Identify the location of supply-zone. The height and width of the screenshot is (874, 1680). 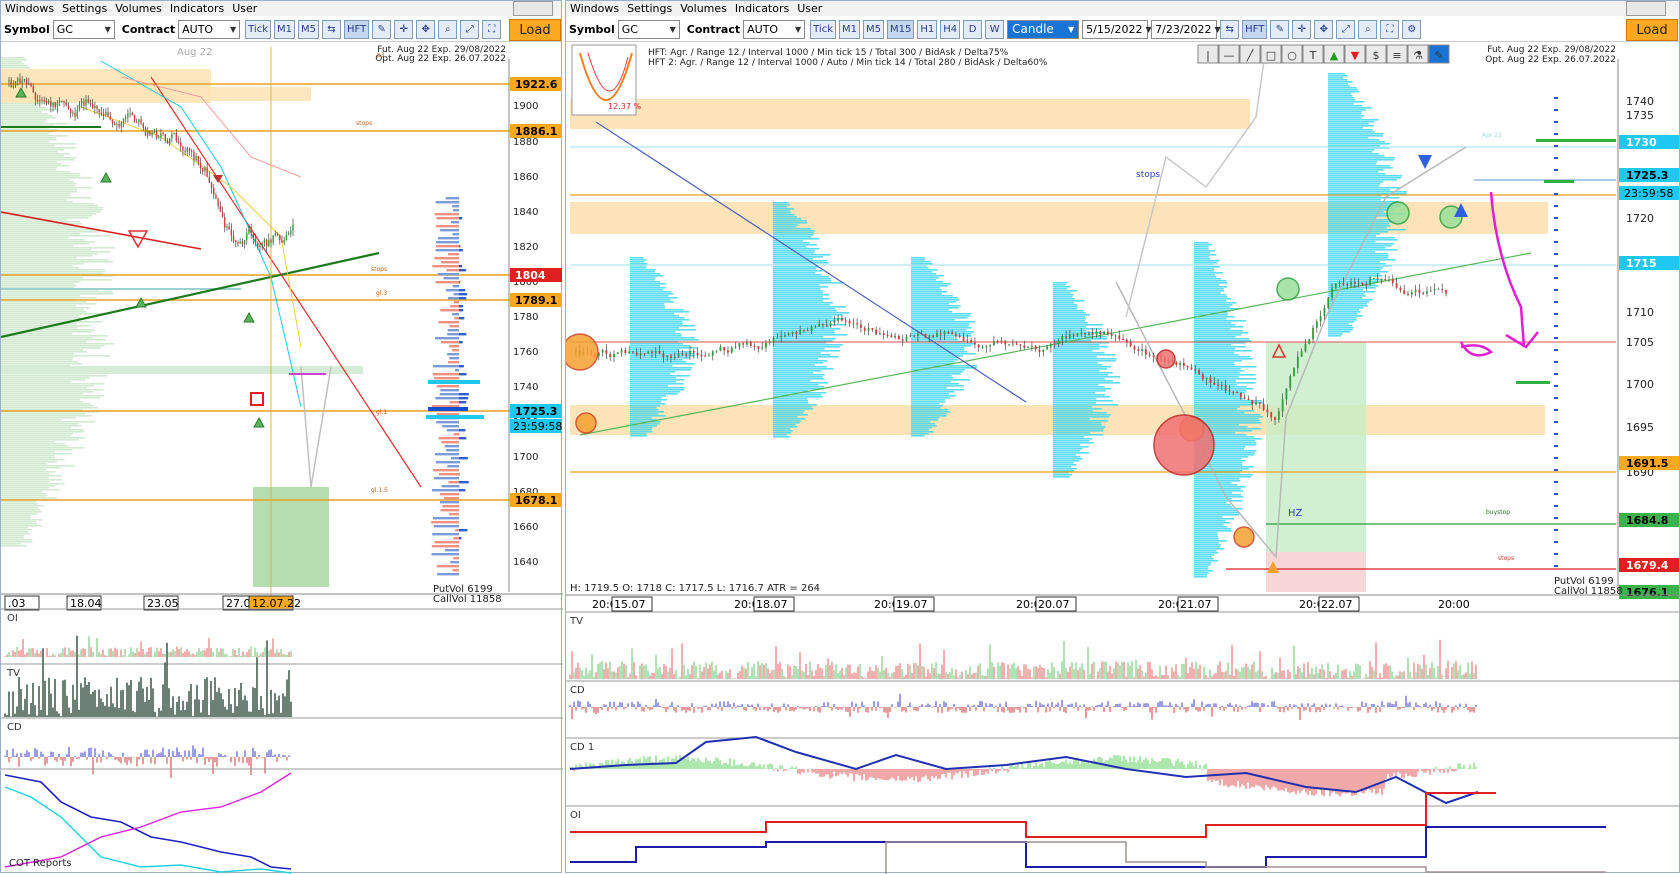
(910, 114).